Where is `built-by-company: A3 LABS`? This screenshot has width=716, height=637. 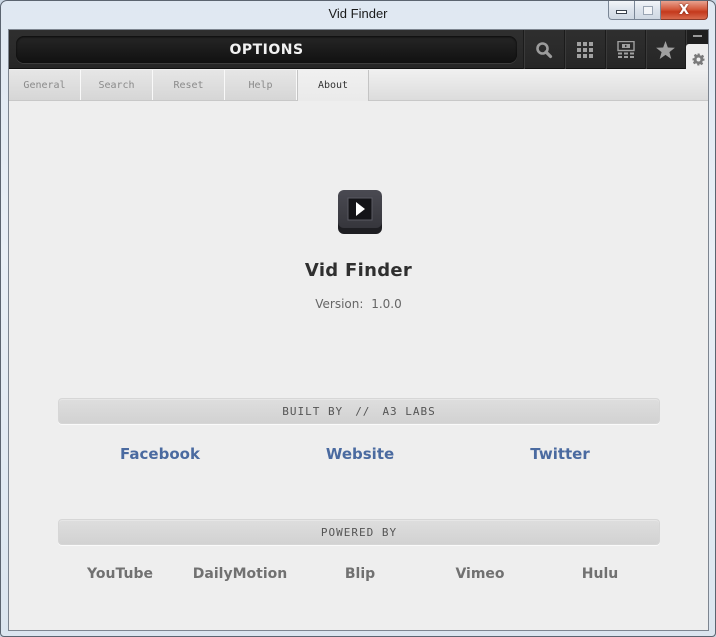
built-by-company: A3 LABS is located at coordinates (409, 411).